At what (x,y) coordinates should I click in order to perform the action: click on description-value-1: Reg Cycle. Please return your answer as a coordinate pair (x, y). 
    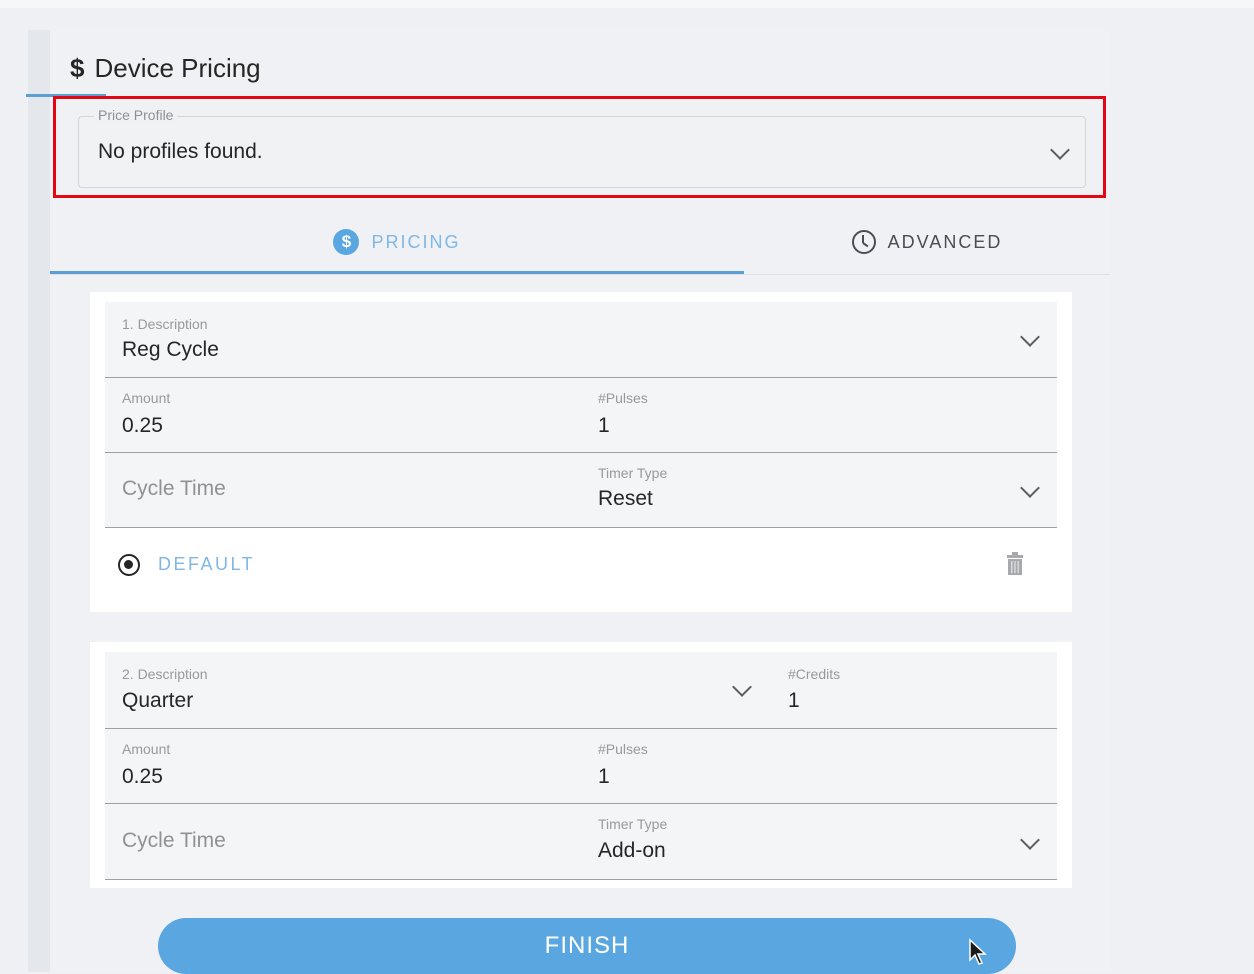
    Looking at the image, I should click on (170, 349).